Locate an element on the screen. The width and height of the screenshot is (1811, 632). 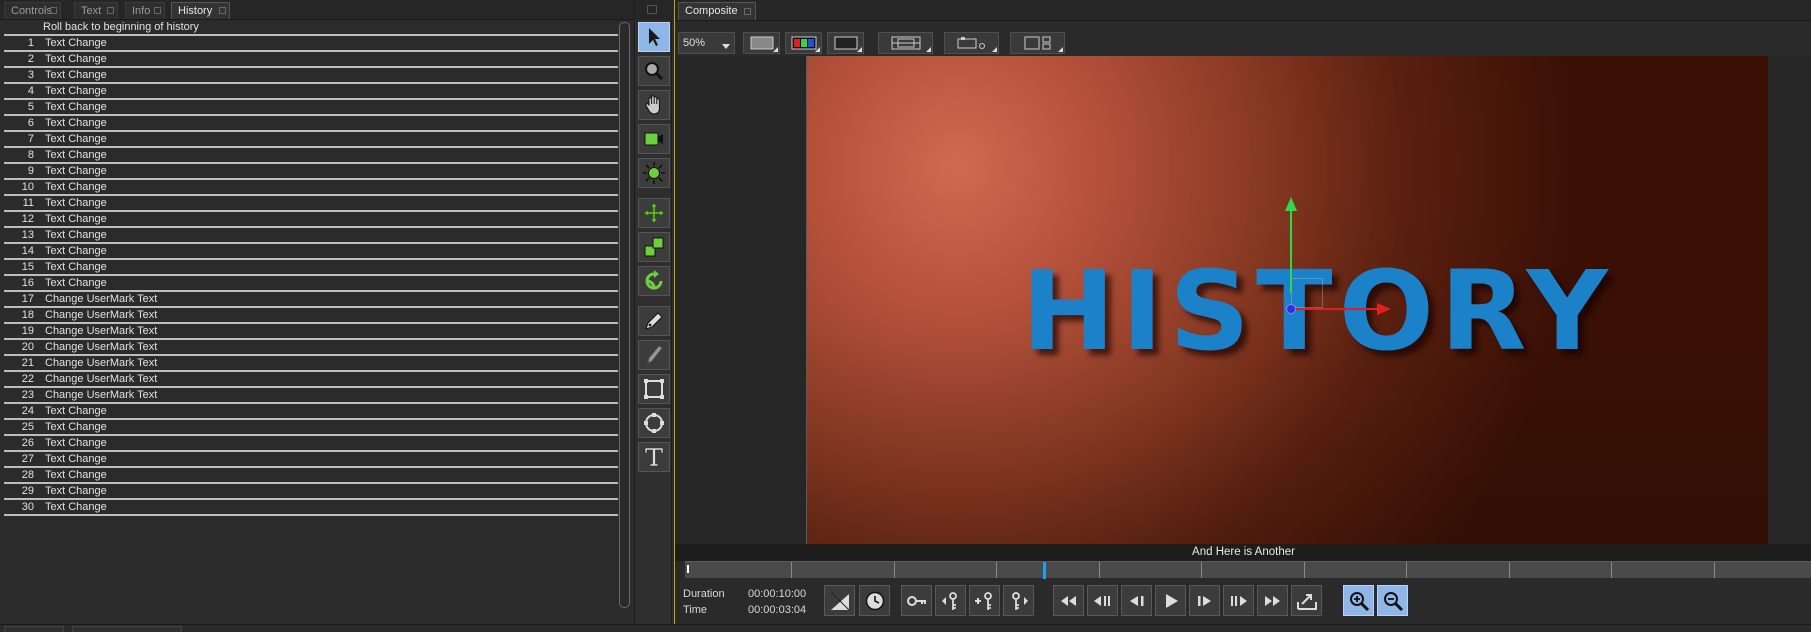
history-item: 16 Text Change is located at coordinates (311, 284).